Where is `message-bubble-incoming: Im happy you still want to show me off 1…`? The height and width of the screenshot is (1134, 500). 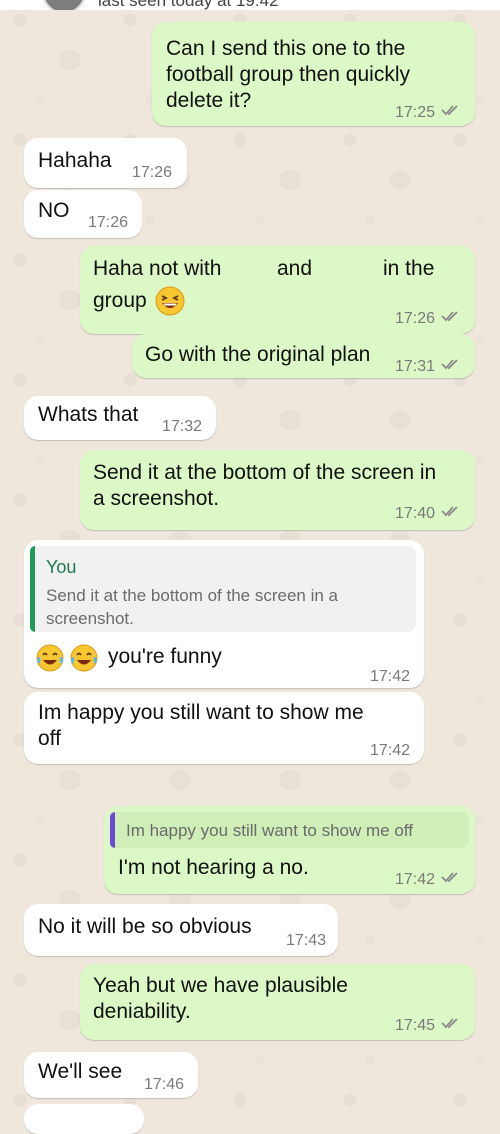 message-bubble-incoming: Im happy you still want to show me off 1… is located at coordinates (224, 728).